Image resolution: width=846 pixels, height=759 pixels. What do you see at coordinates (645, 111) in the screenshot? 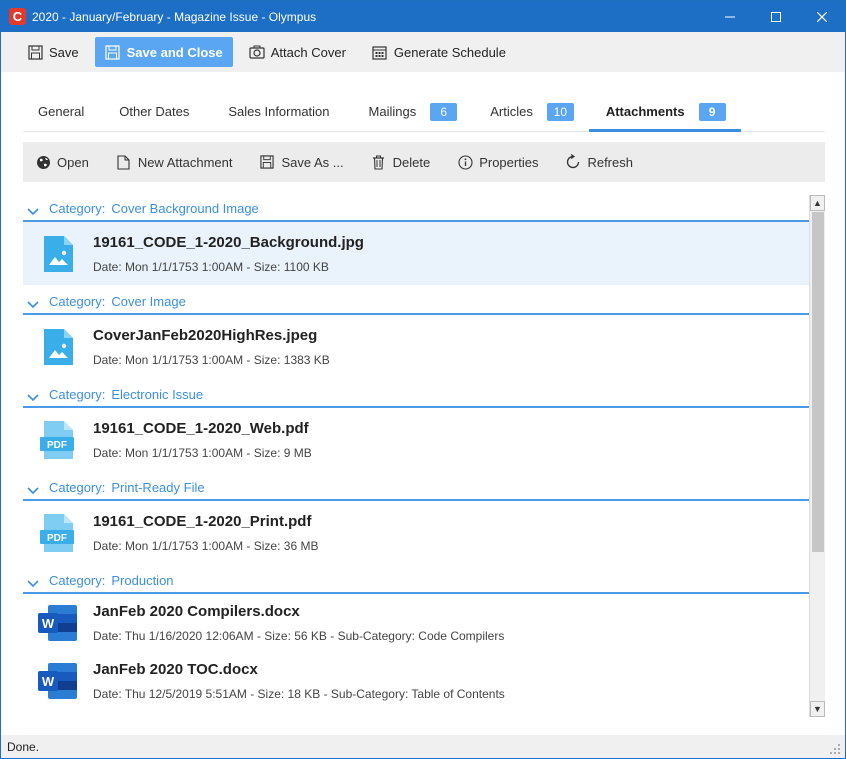
I see `tab-attachments-label: Attachments` at bounding box center [645, 111].